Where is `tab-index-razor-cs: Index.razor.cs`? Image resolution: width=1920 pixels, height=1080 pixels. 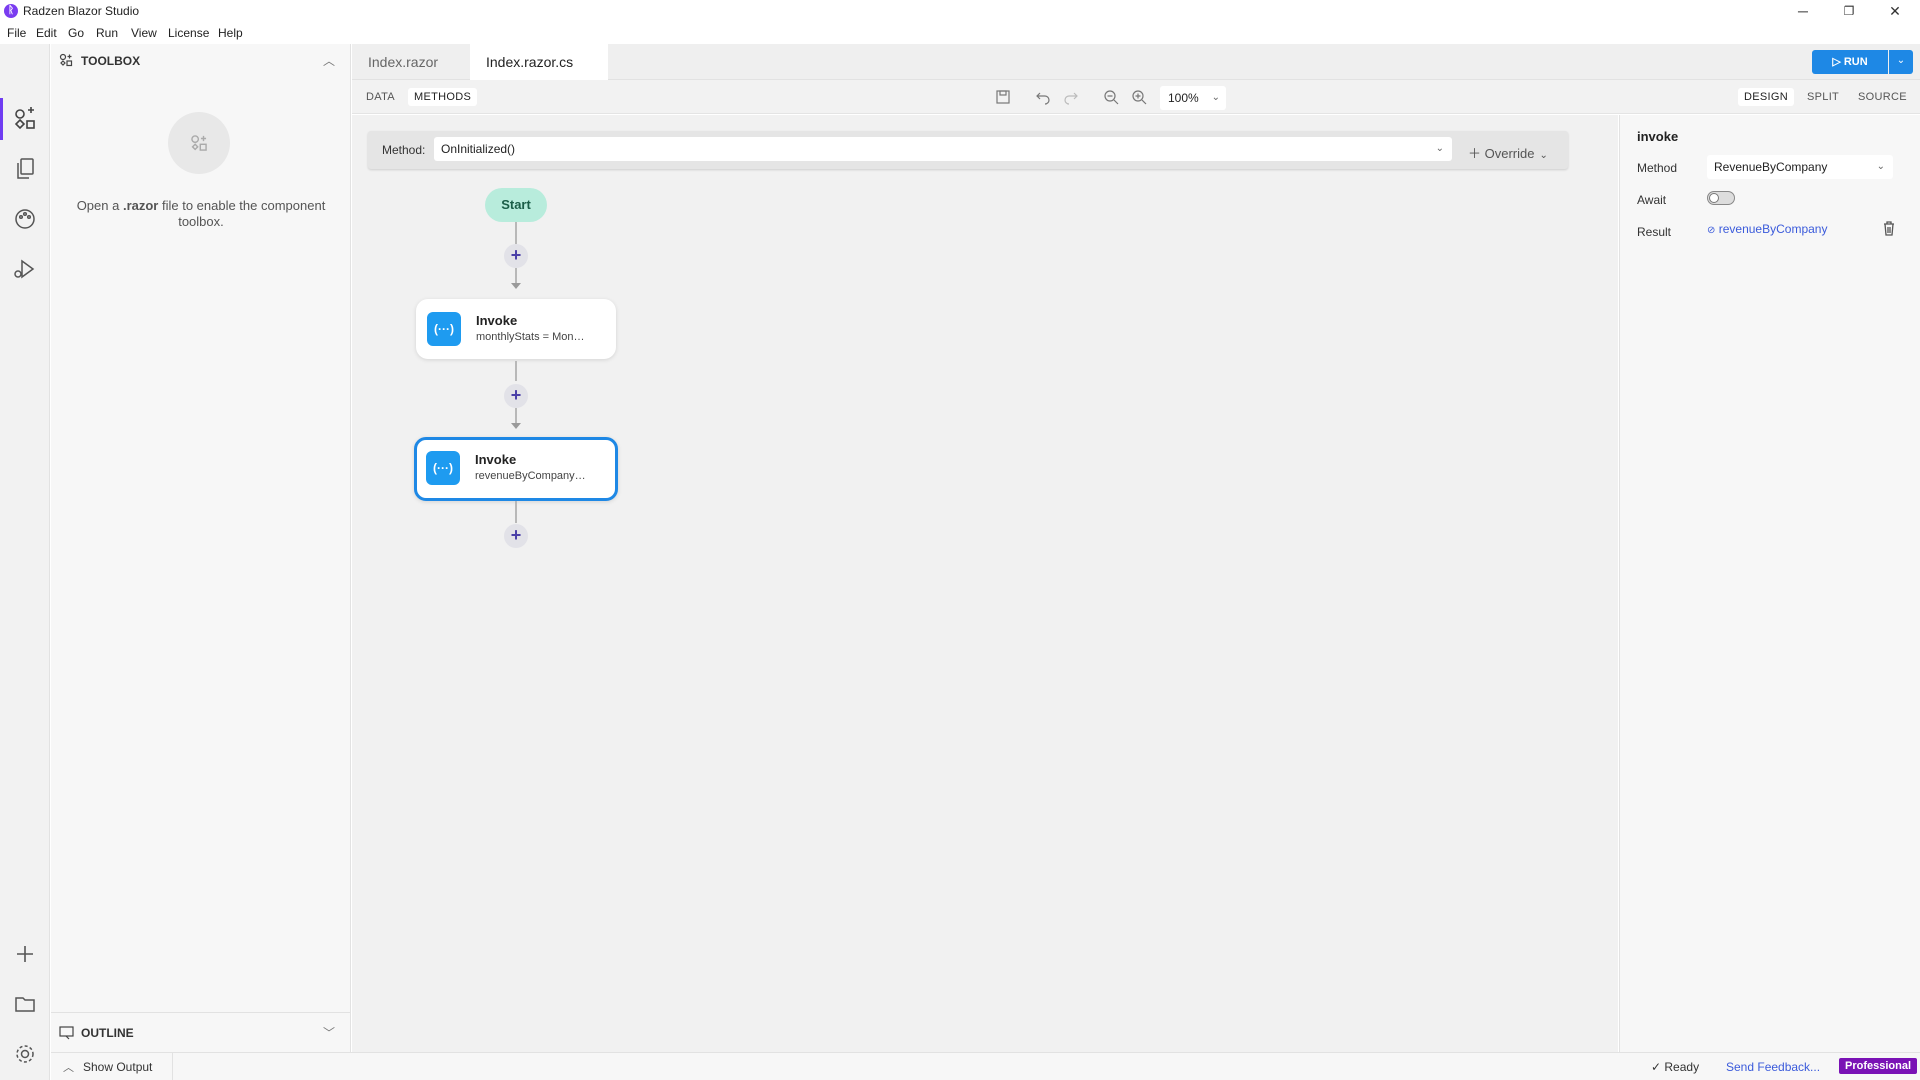
tab-index-razor-cs: Index.razor.cs is located at coordinates (539, 73).